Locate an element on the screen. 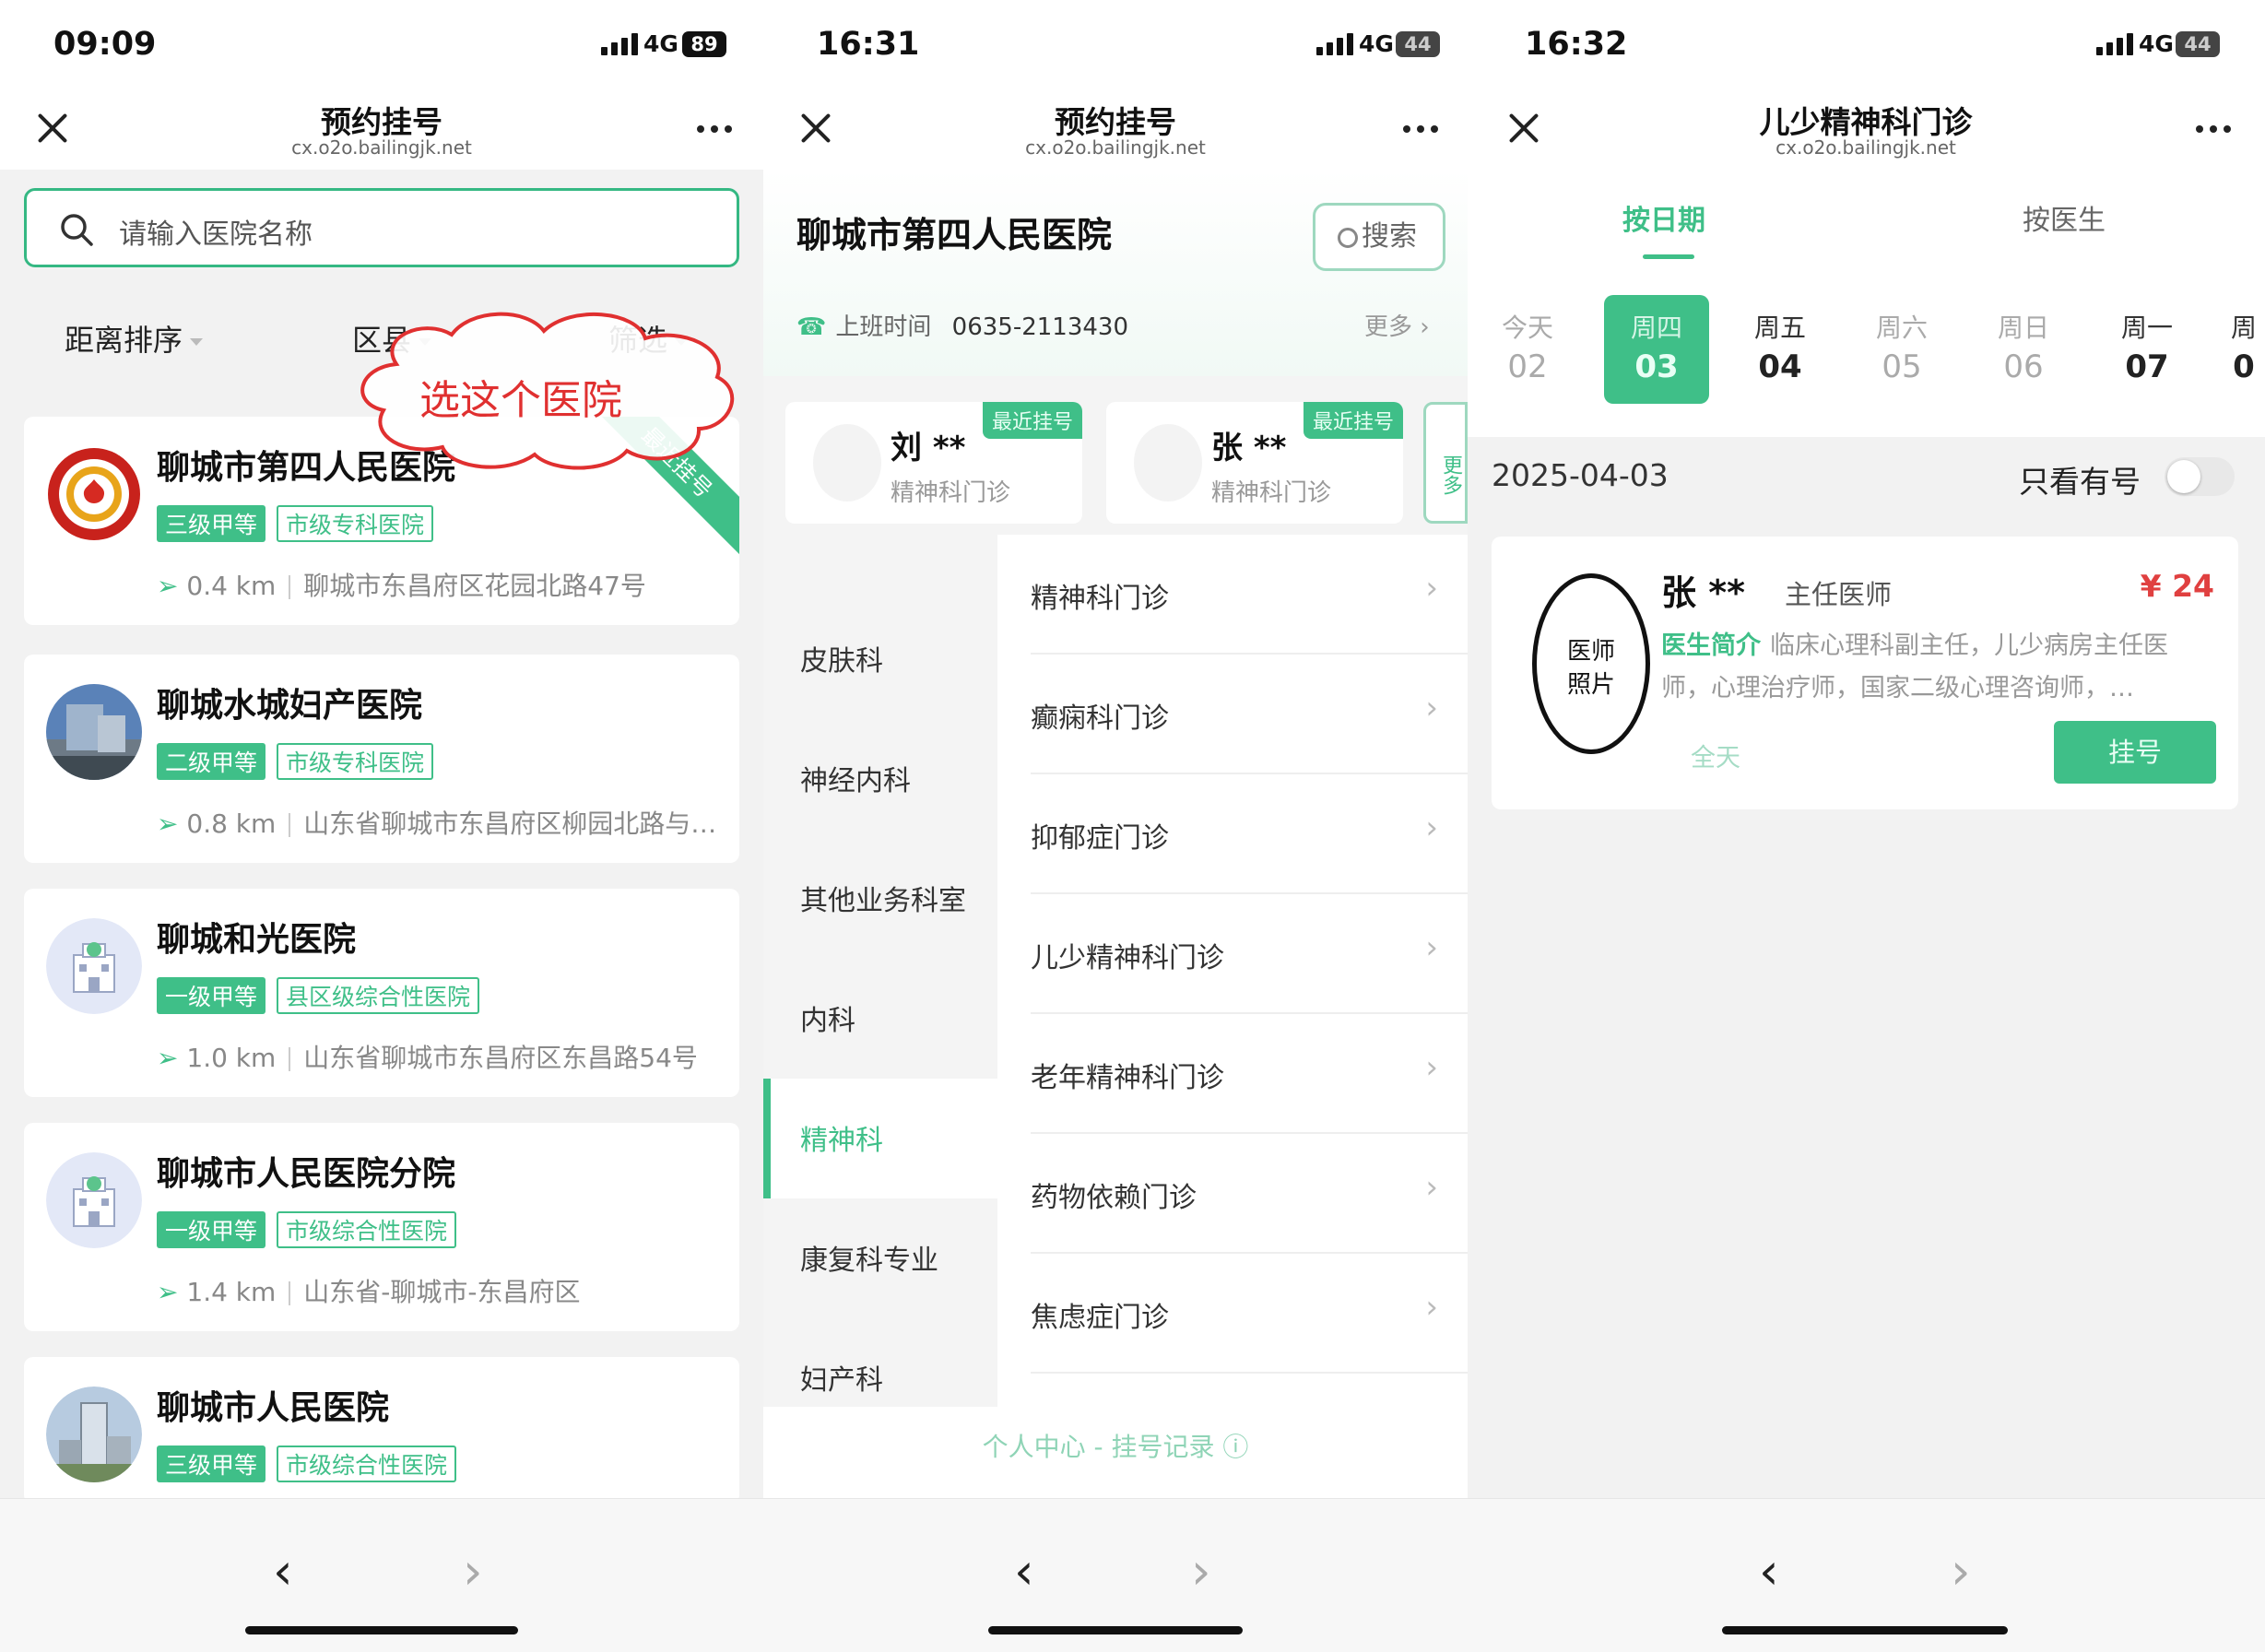 Image resolution: width=2265 pixels, height=1652 pixels. doctor-name: 刘 ** is located at coordinates (928, 448).